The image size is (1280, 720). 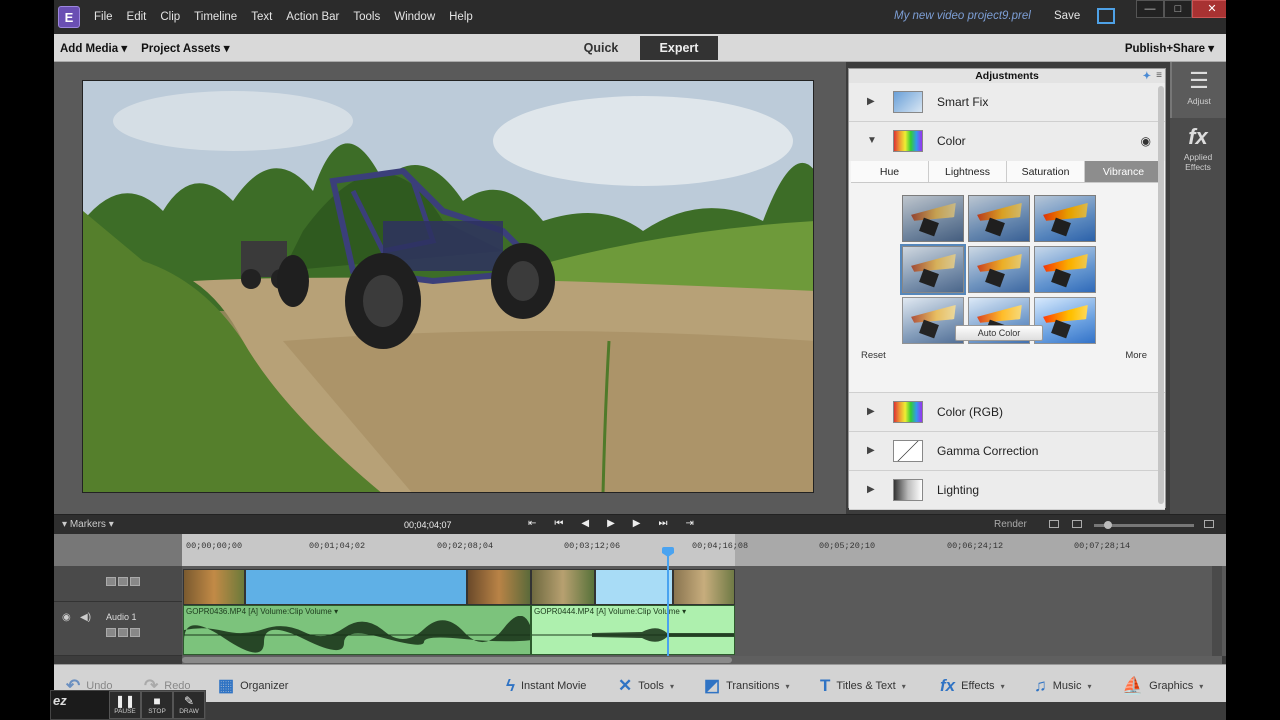 What do you see at coordinates (461, 17) in the screenshot?
I see `menu-help: Help` at bounding box center [461, 17].